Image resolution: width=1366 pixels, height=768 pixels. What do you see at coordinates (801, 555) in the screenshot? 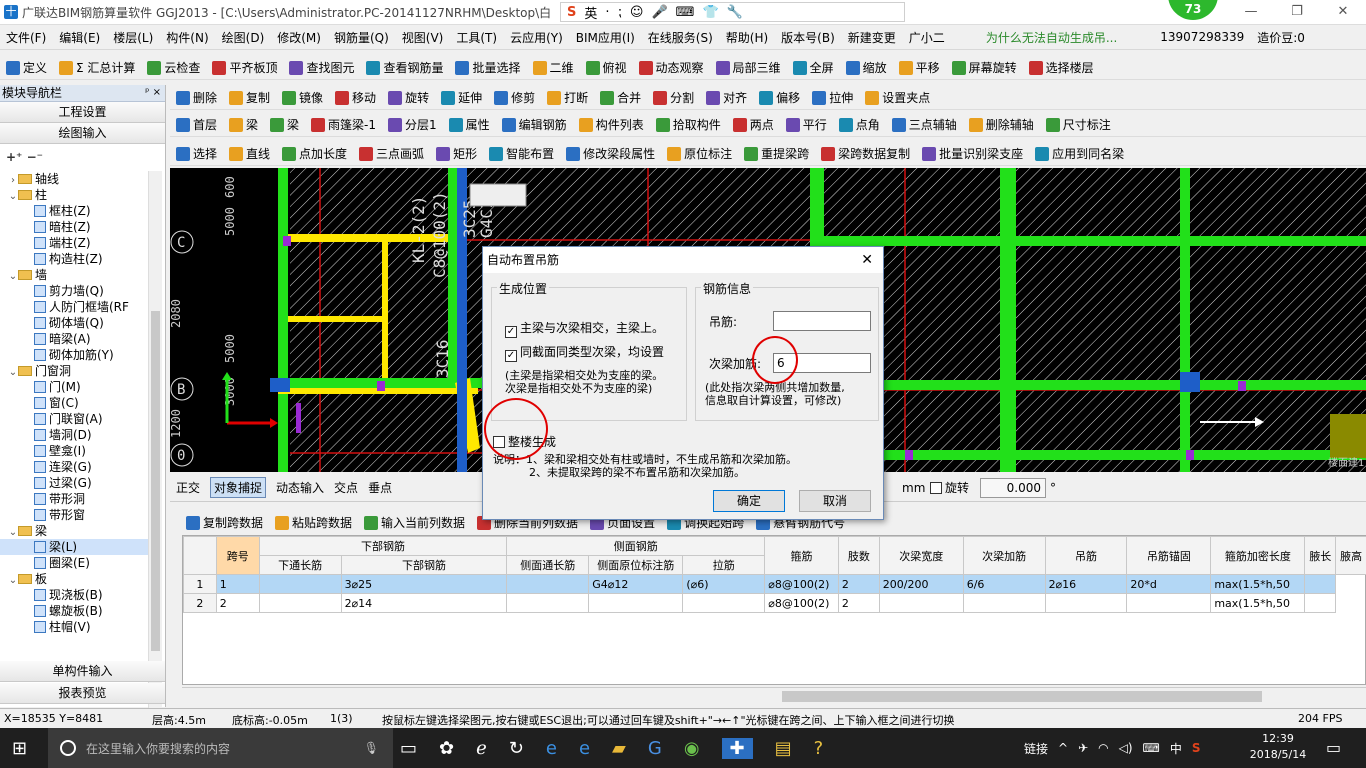
I see `col-stirrup: 箍筋` at bounding box center [801, 555].